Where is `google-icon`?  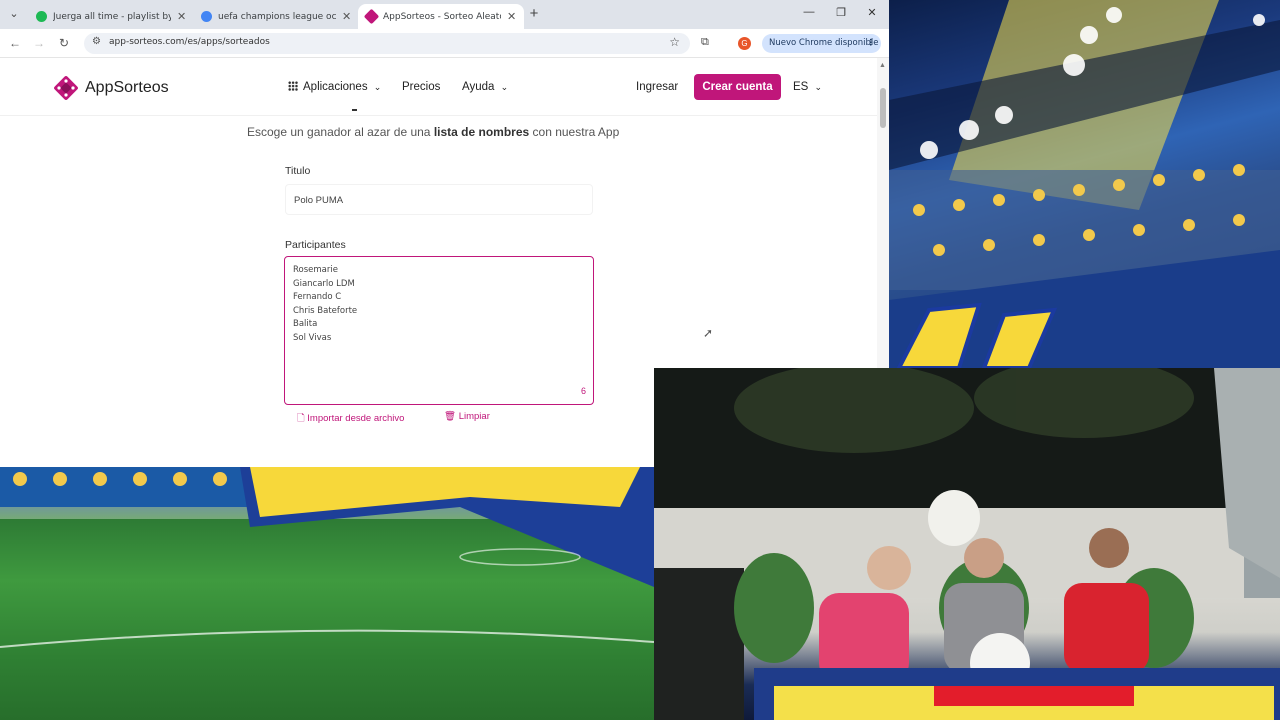
google-icon is located at coordinates (206, 16).